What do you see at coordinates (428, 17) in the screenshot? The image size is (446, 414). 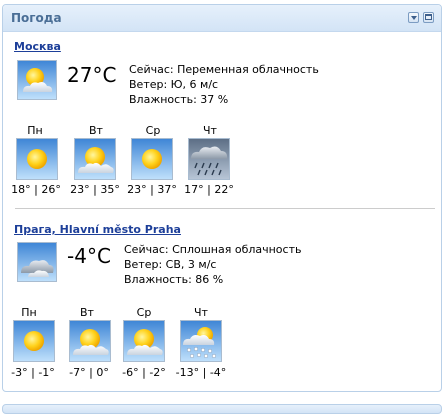 I see `maximize-icon` at bounding box center [428, 17].